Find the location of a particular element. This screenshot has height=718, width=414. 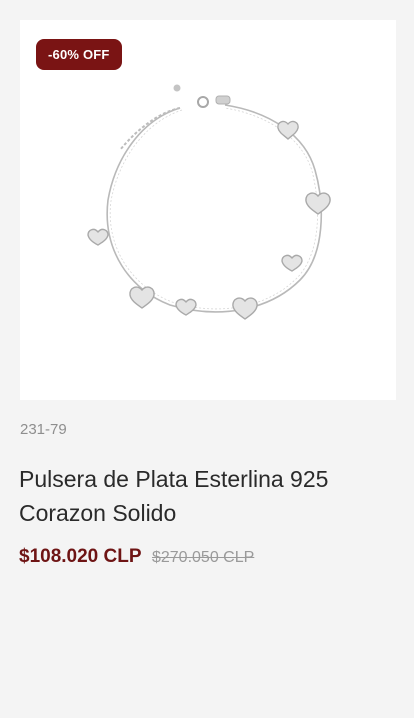

price-row: $108.020 CLP $270.050 CLP is located at coordinates (136, 557).